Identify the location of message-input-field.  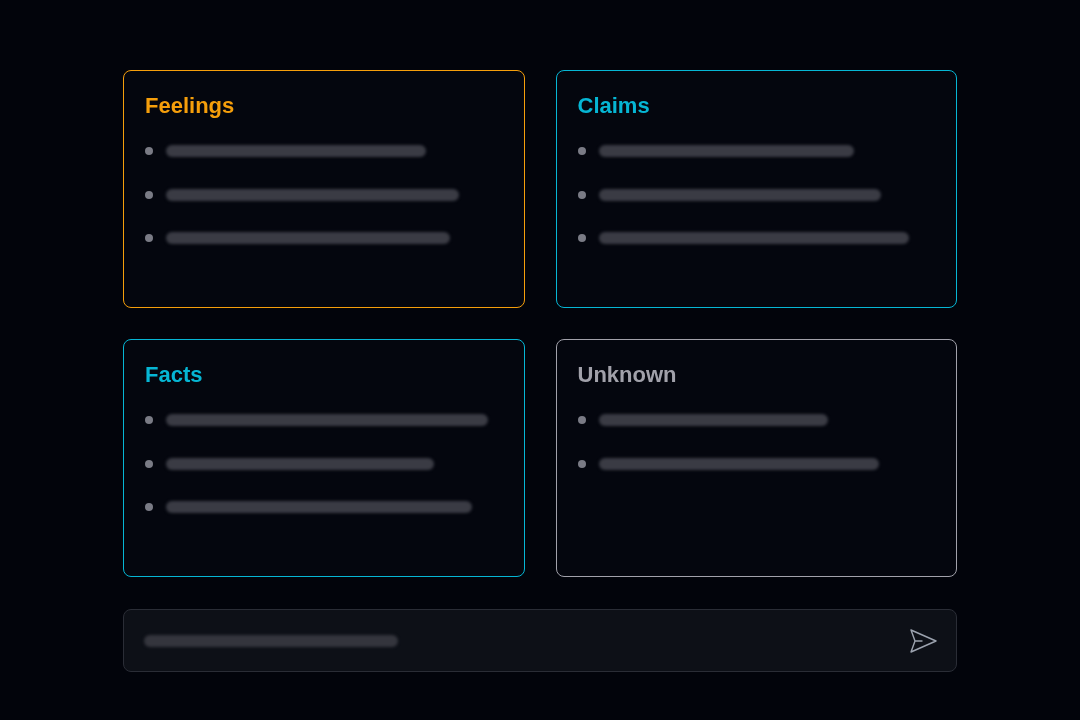
(540, 640).